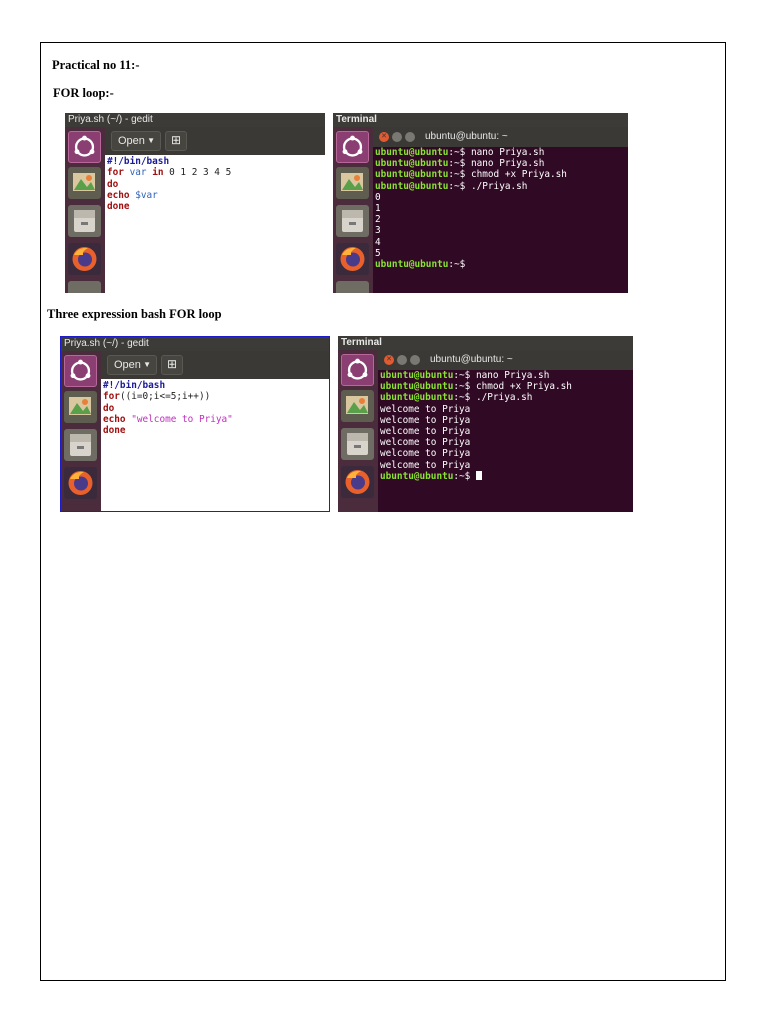 This screenshot has width=768, height=1024. What do you see at coordinates (158, 173) in the screenshot?
I see `code-keyword: in` at bounding box center [158, 173].